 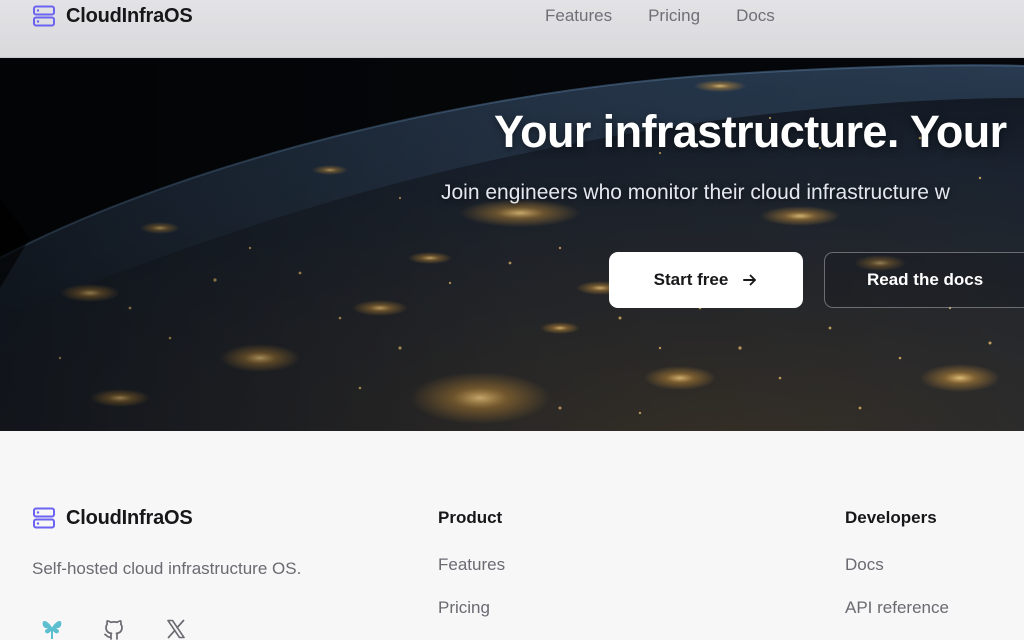 What do you see at coordinates (471, 619) in the screenshot?
I see `footer-link-item: Pricing` at bounding box center [471, 619].